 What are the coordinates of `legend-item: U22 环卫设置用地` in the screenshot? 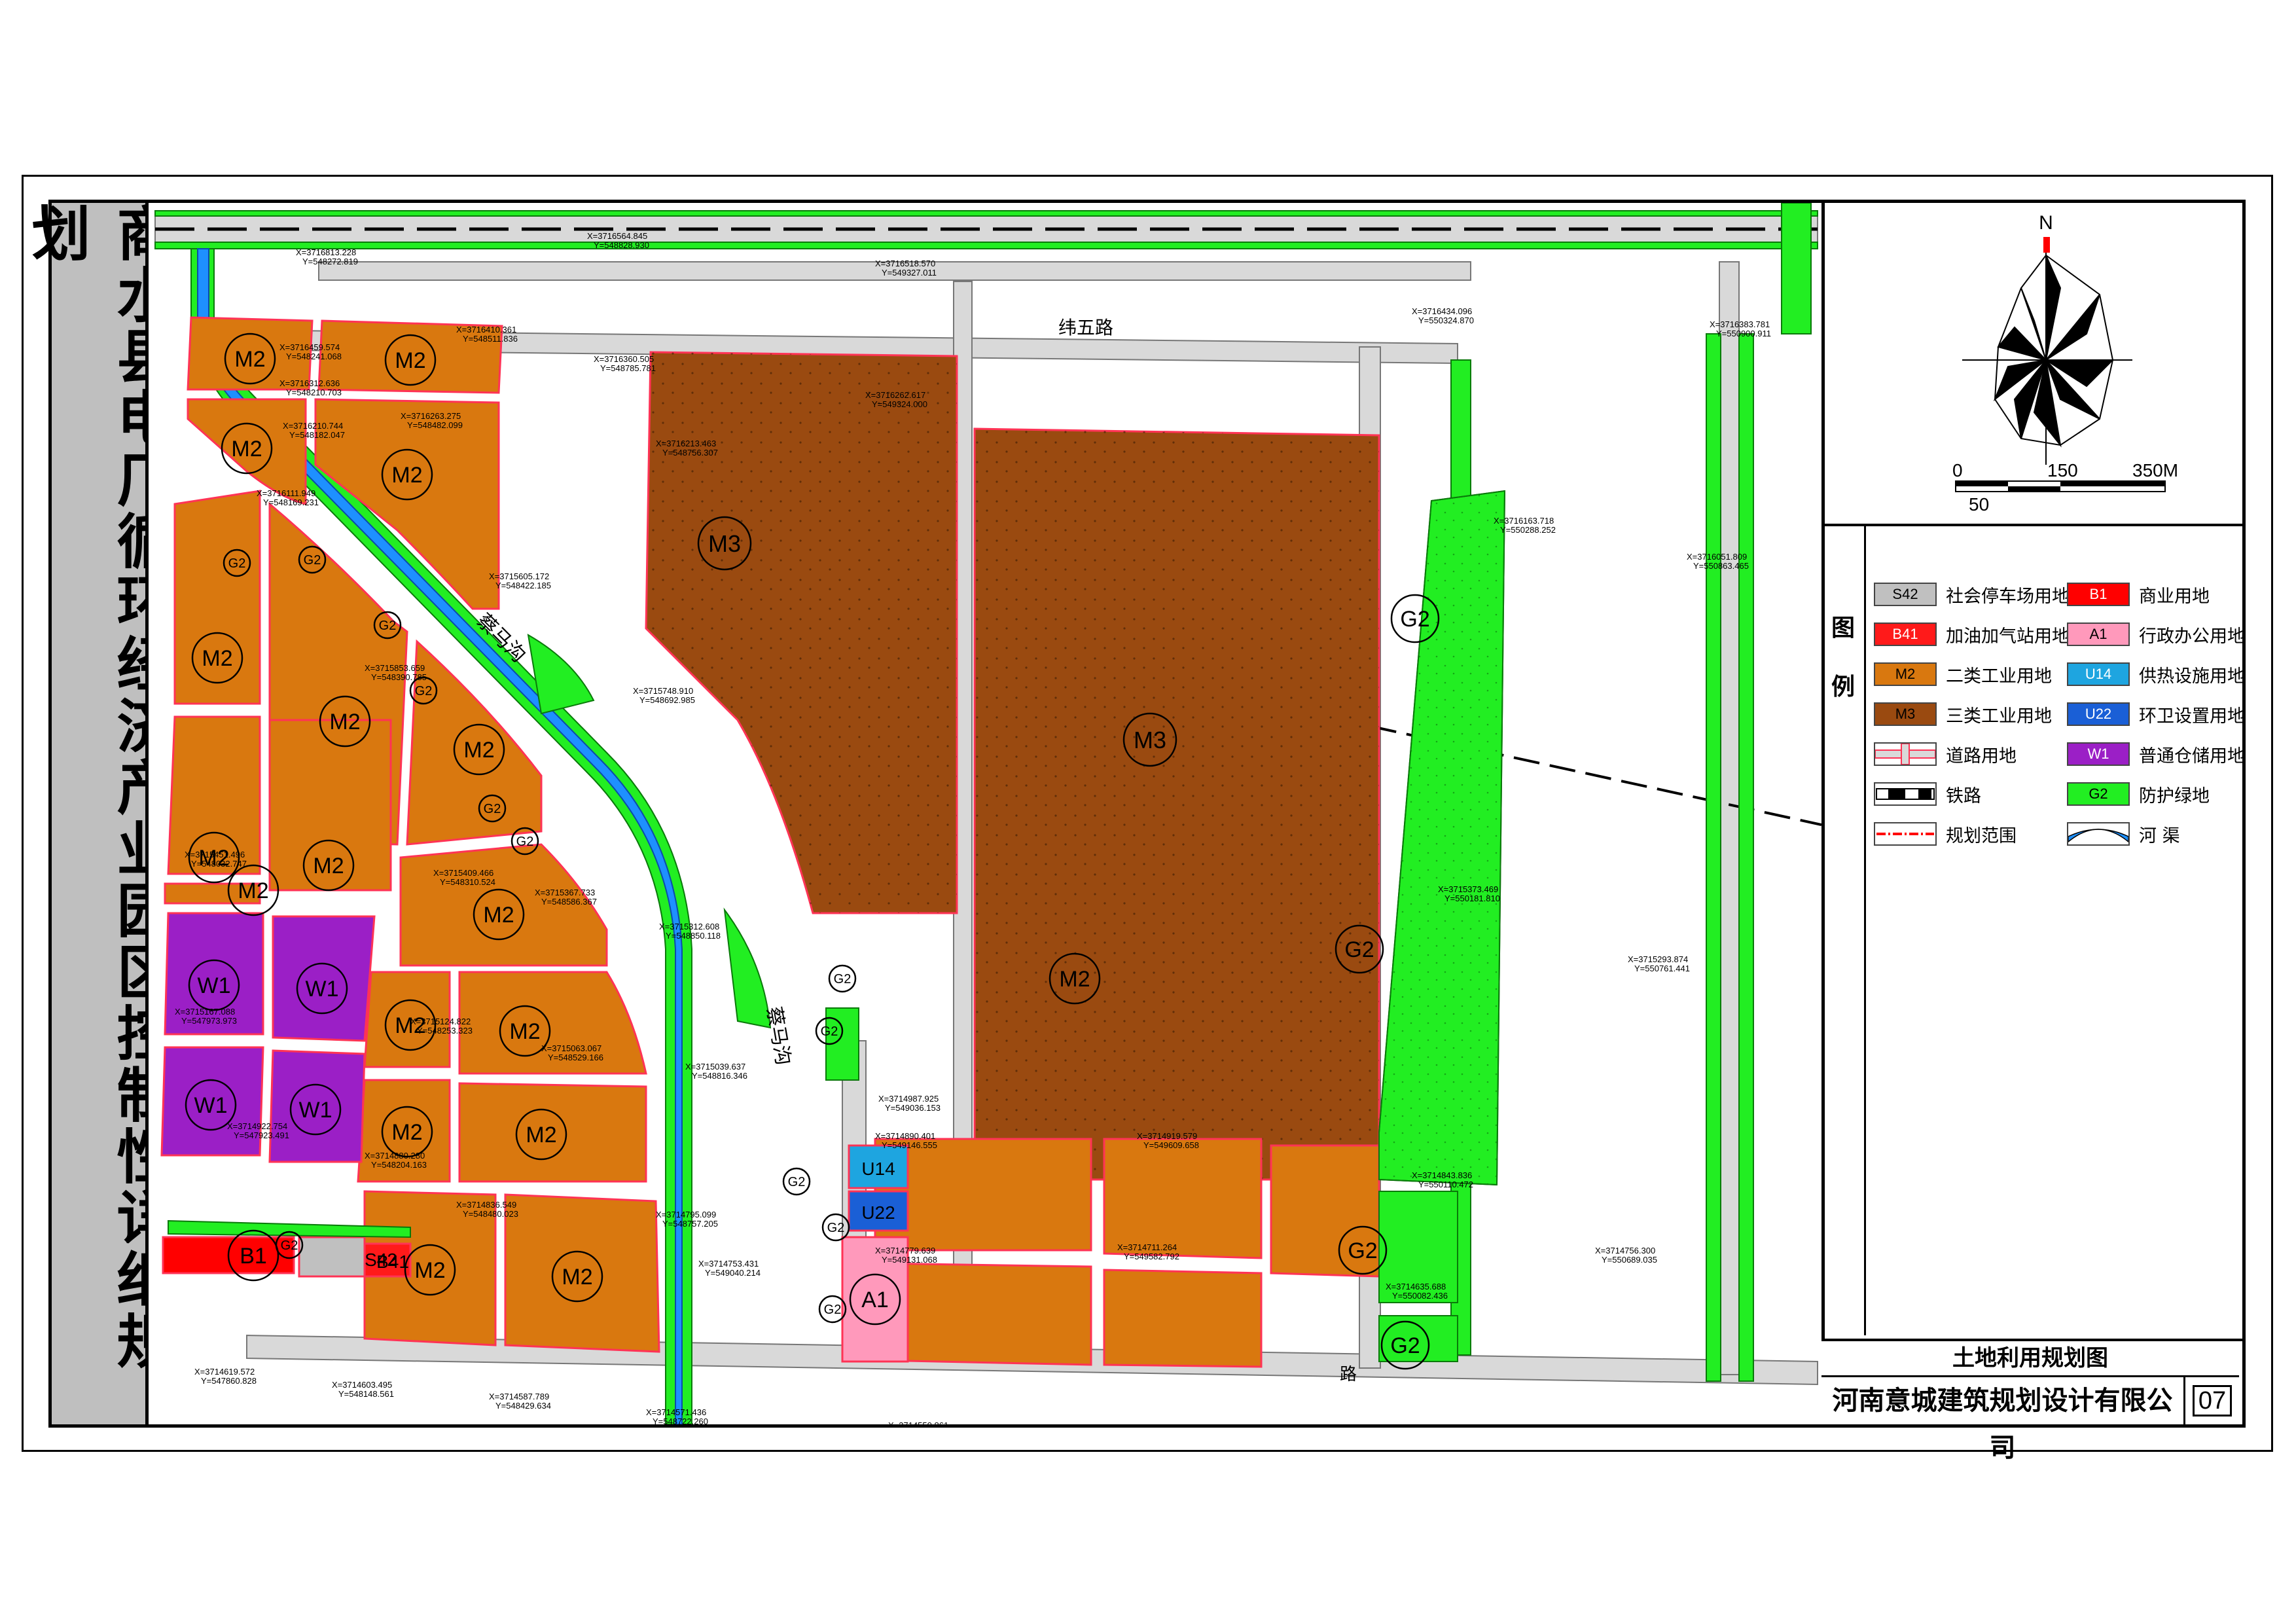 It's located at (2156, 715).